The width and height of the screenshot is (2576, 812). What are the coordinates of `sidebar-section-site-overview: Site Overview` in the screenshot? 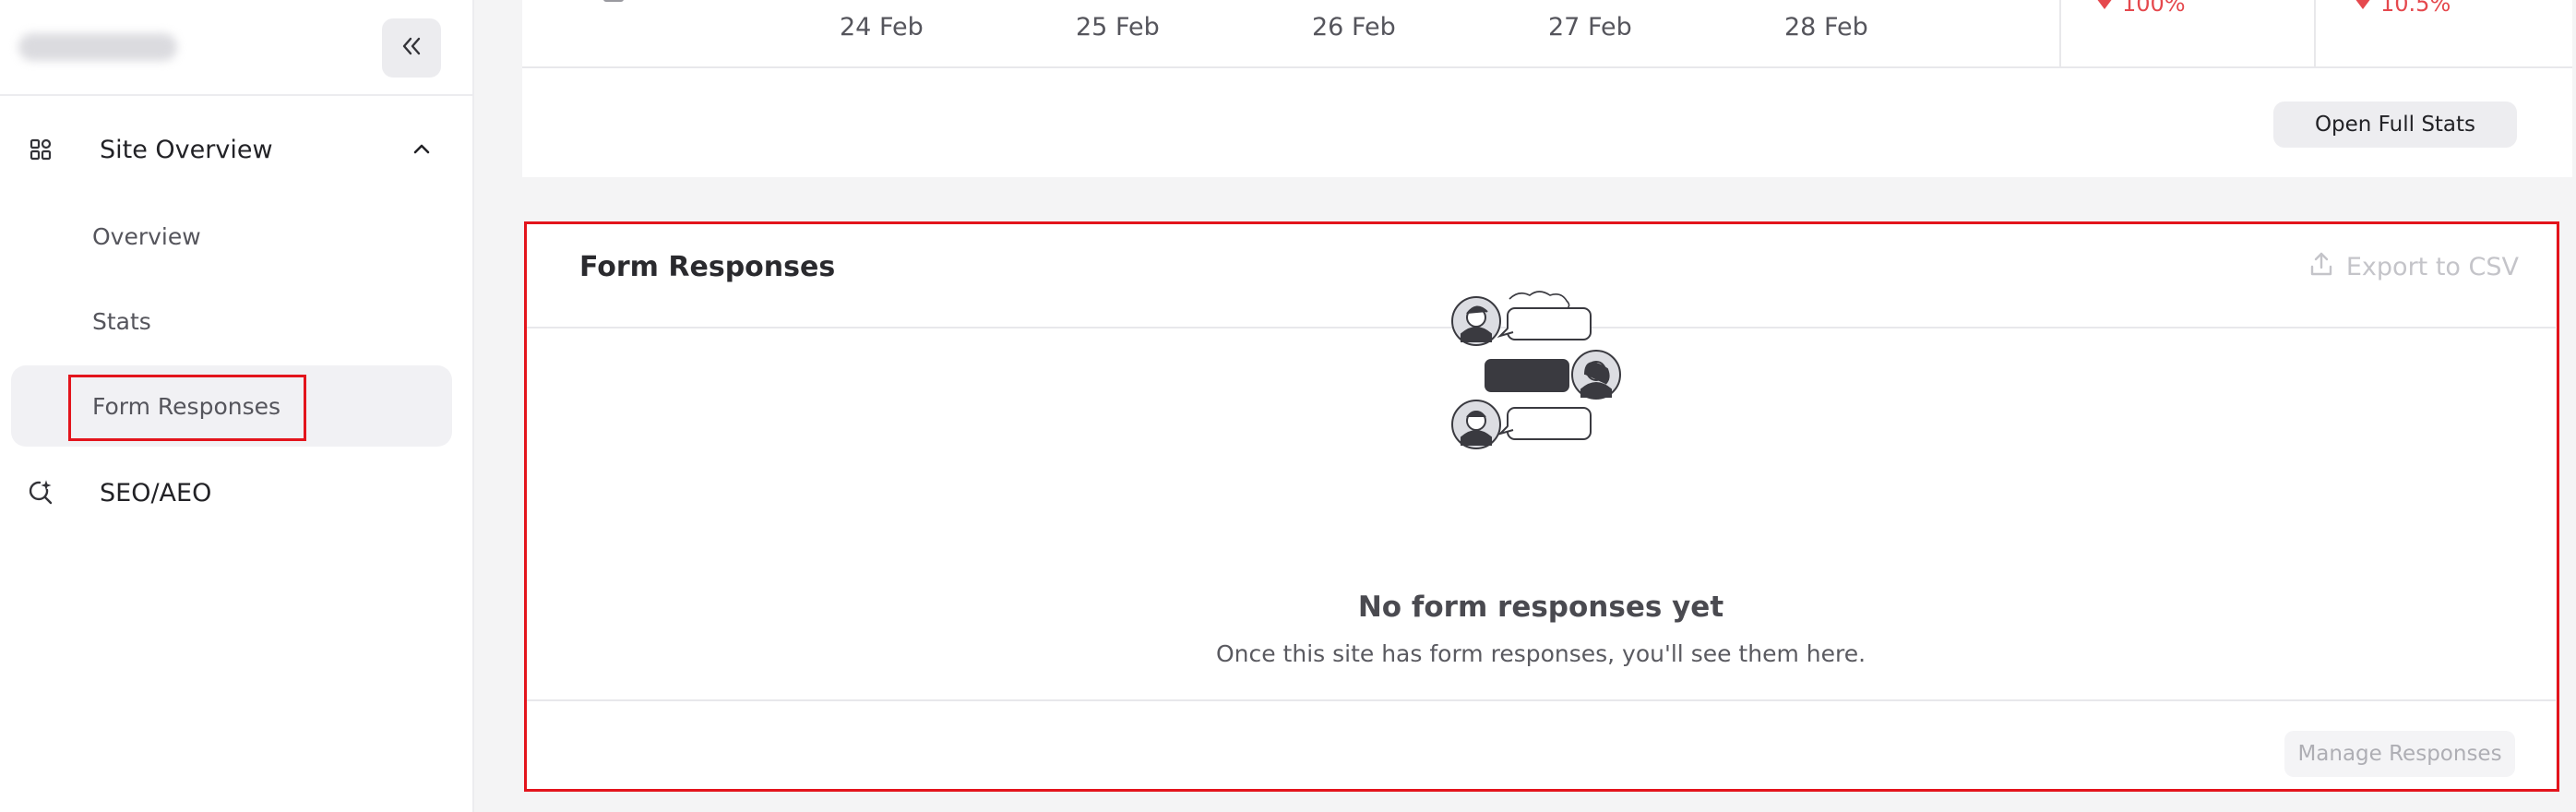 It's located at (236, 149).